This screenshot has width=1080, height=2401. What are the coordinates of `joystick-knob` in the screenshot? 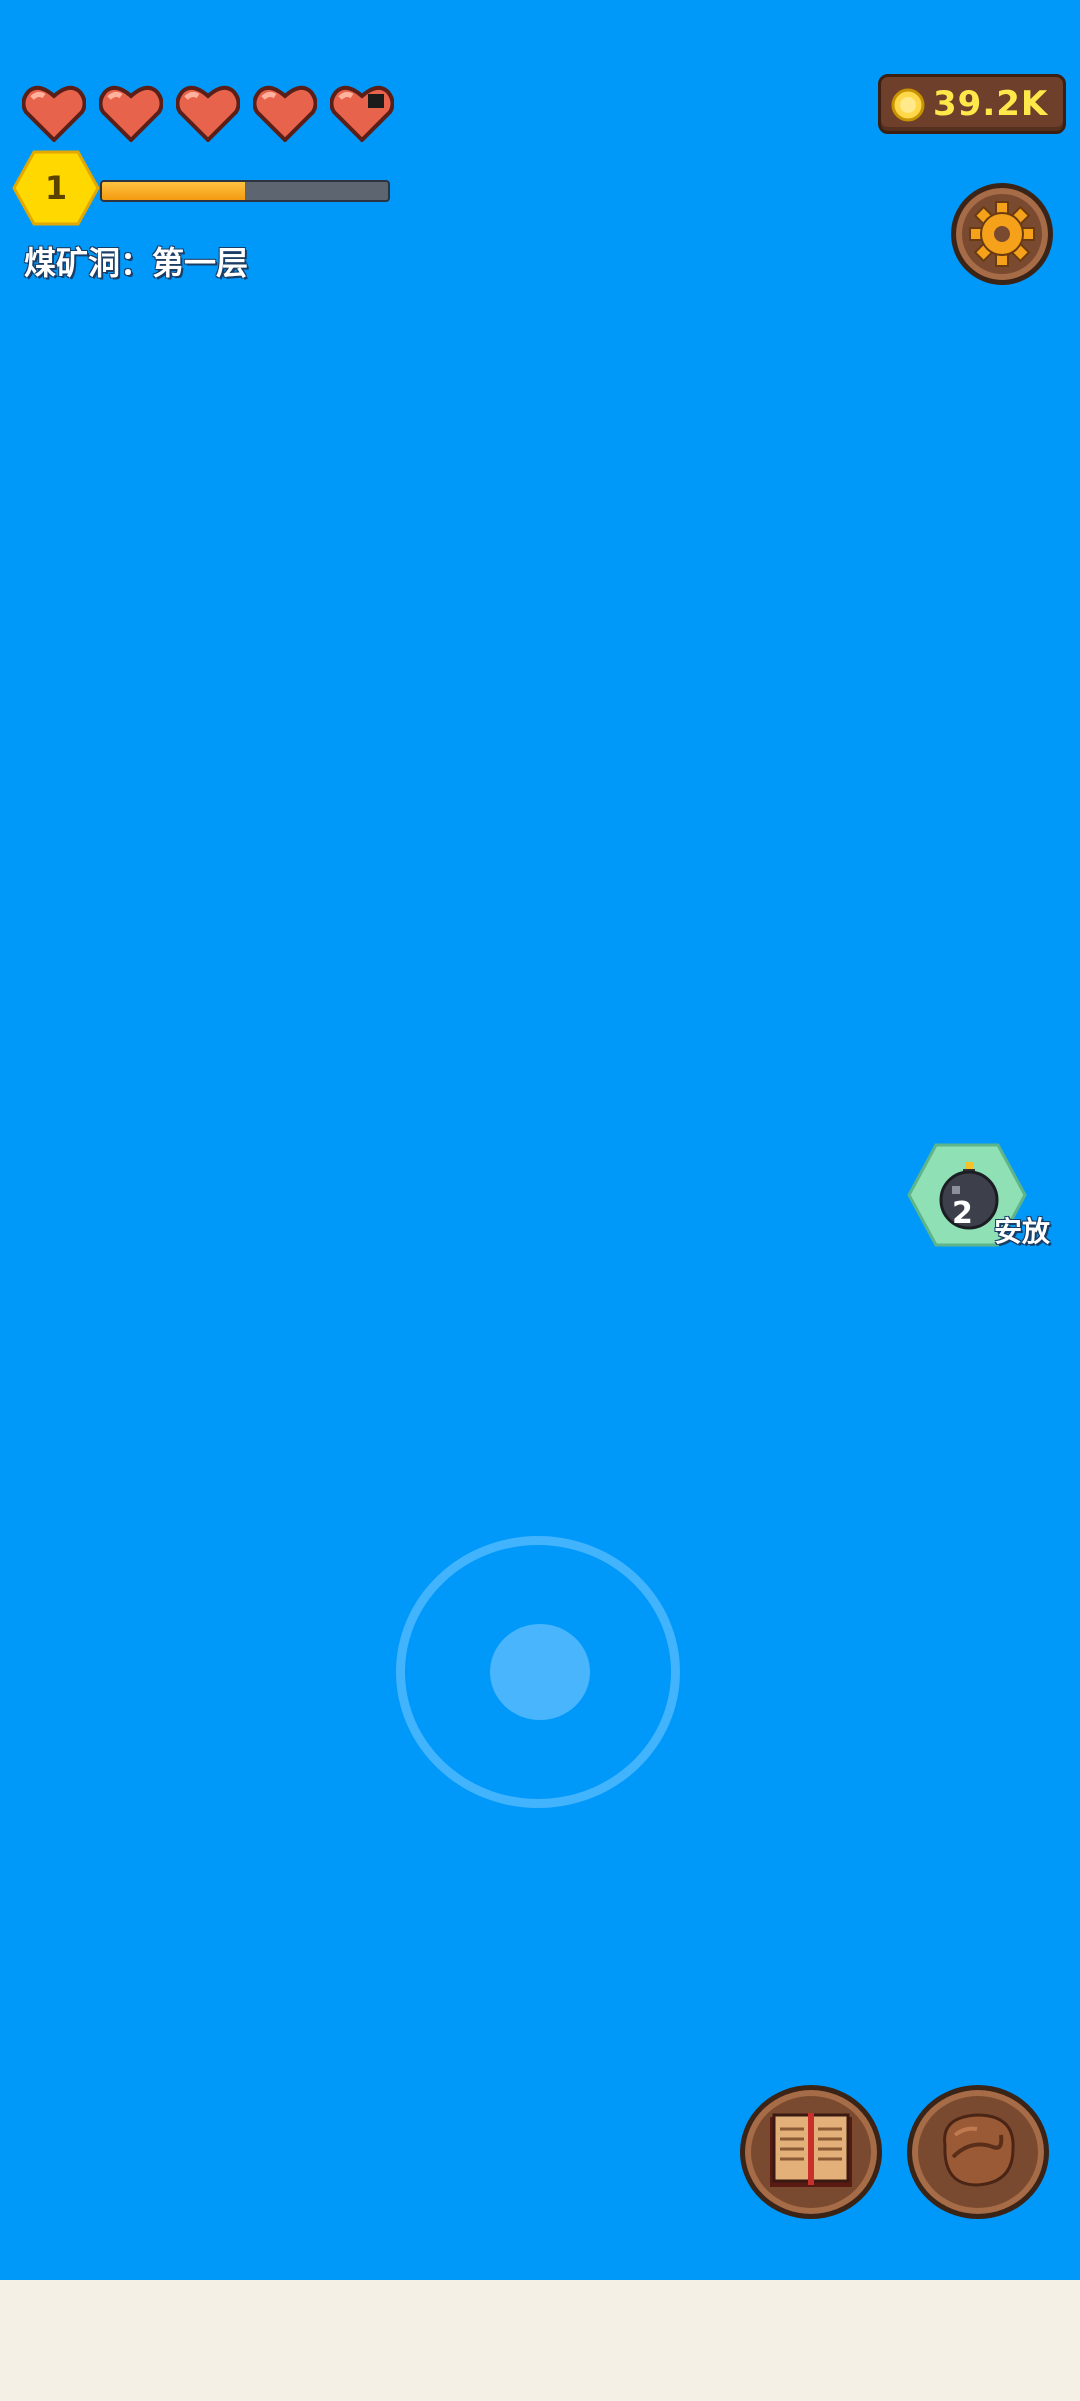 It's located at (540, 1672).